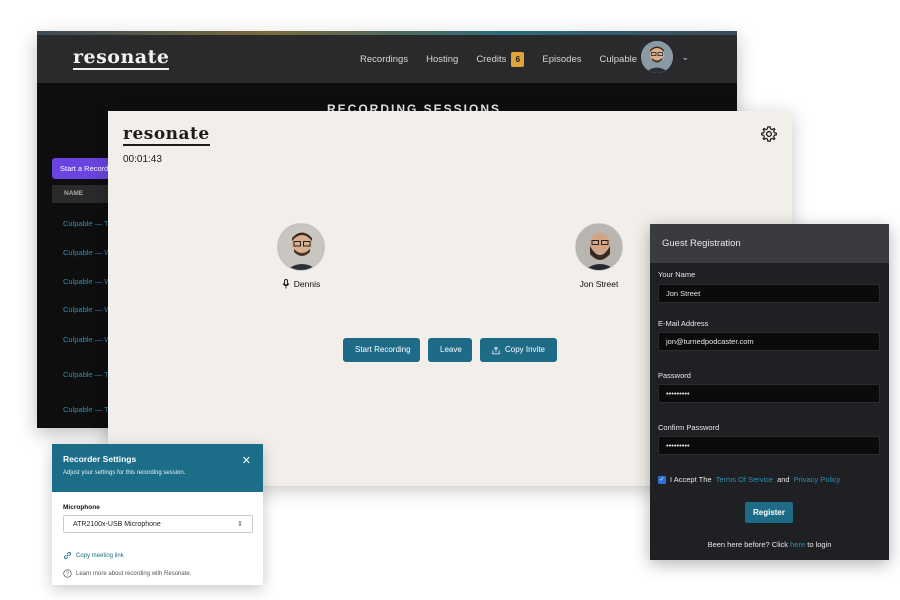 The height and width of the screenshot is (600, 900). What do you see at coordinates (117, 524) in the screenshot?
I see `microphone-selected-value: ATR2100x-USB Microphone` at bounding box center [117, 524].